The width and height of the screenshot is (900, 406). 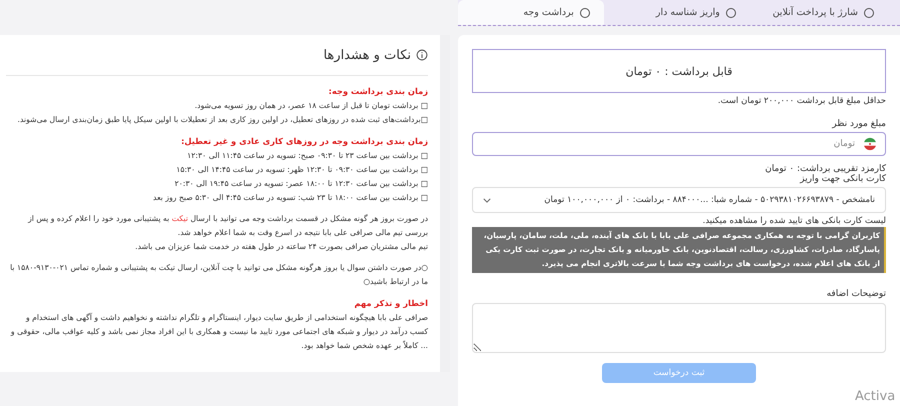 What do you see at coordinates (679, 200) in the screenshot?
I see `card-select: نامشخص - ۵۰۲۹۳۸۱۰۲۶۶۹۳۸۷۹ - شماره شبا: ...۸۸۴۰۰۰ - برداشت: ۰ از ۱۰۰,۰۰۰,۰۰۰ تومان` at bounding box center [679, 200].